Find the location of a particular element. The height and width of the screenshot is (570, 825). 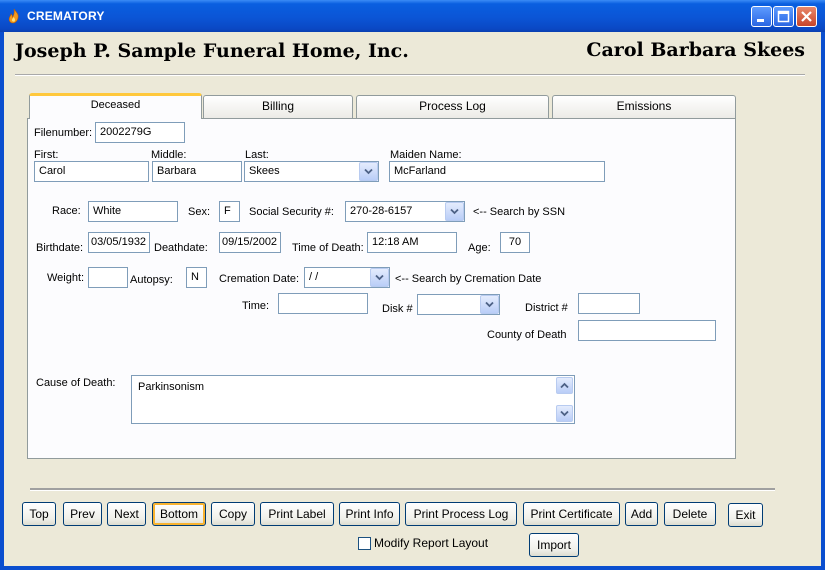

filenumber-field: 2002279G is located at coordinates (140, 132).